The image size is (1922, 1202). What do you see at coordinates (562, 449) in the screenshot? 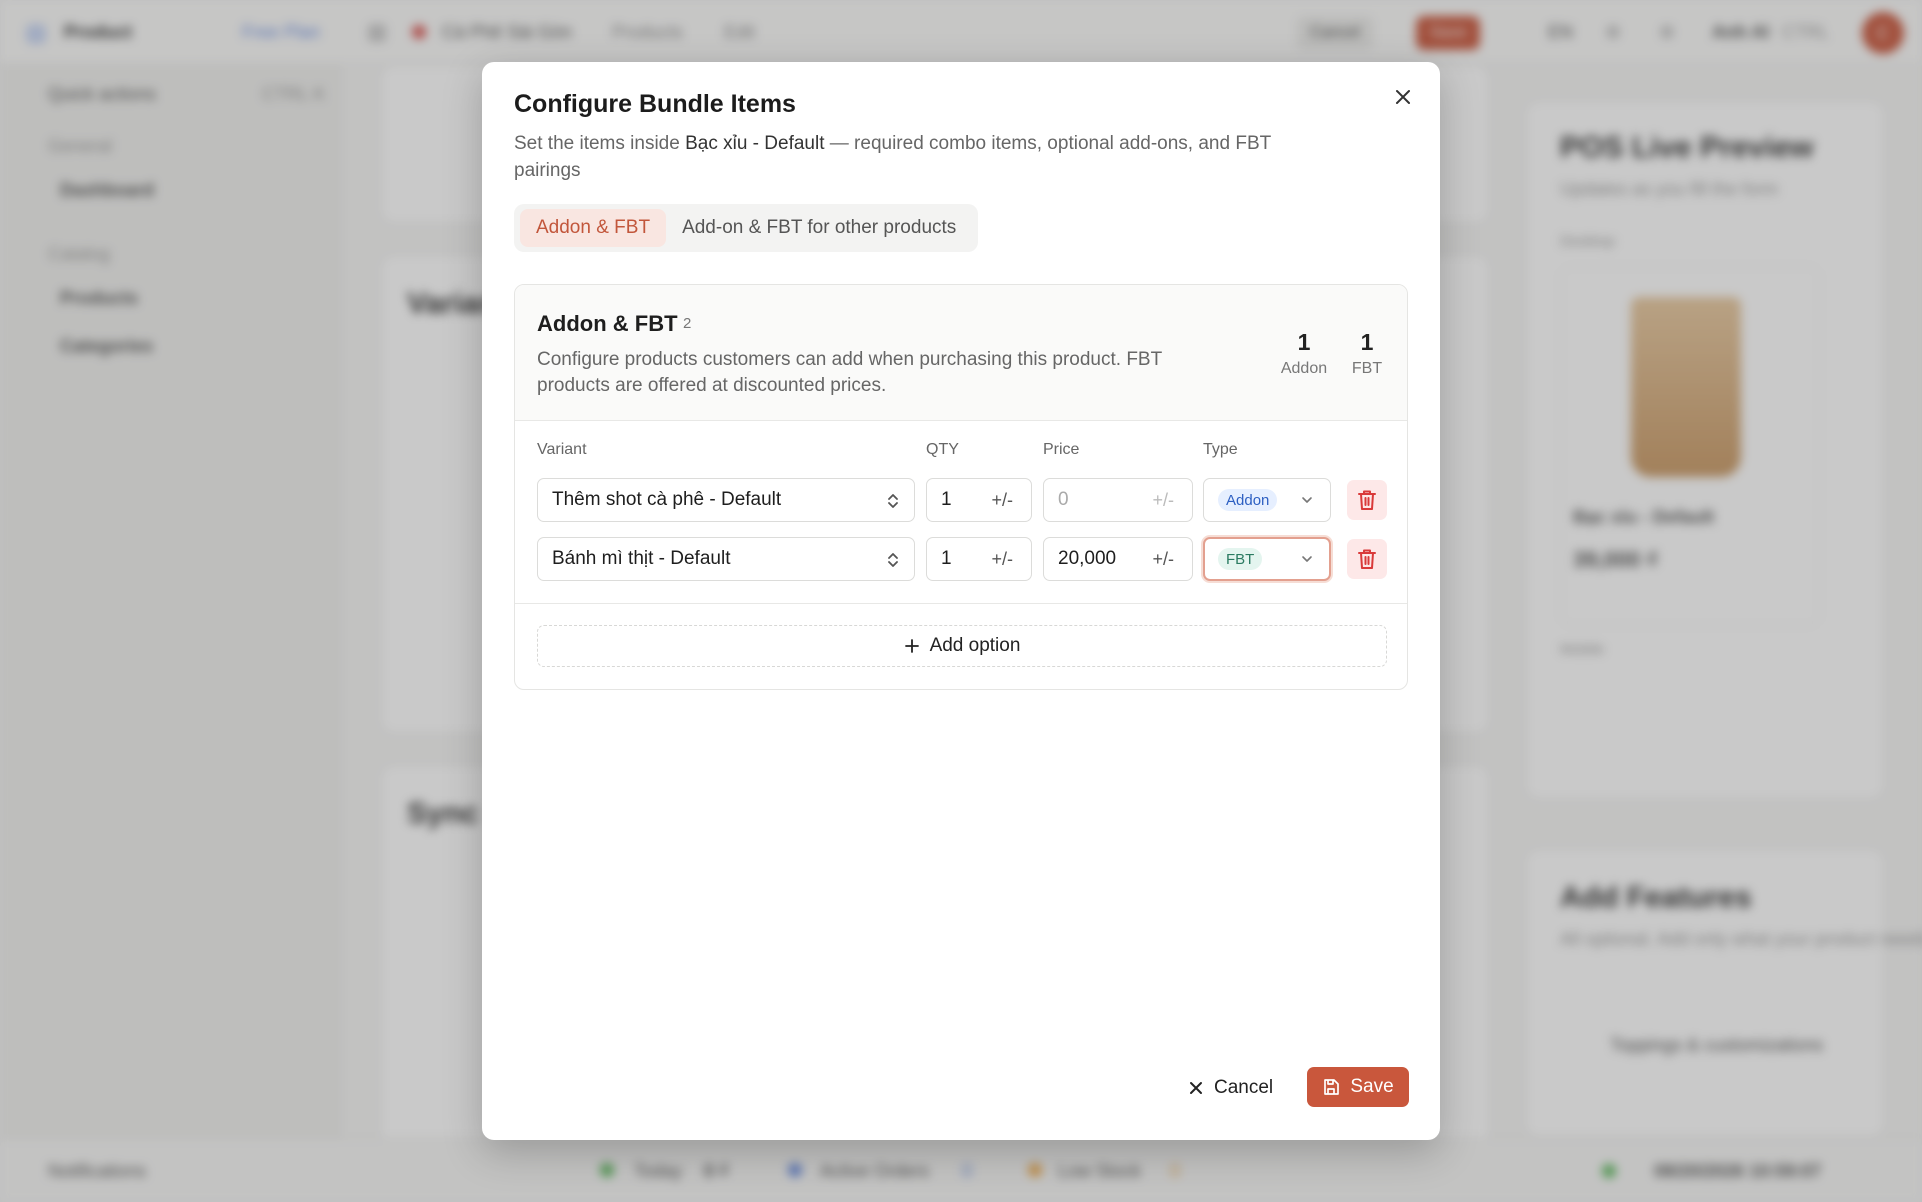
I see `column-header-variant: Variant` at bounding box center [562, 449].